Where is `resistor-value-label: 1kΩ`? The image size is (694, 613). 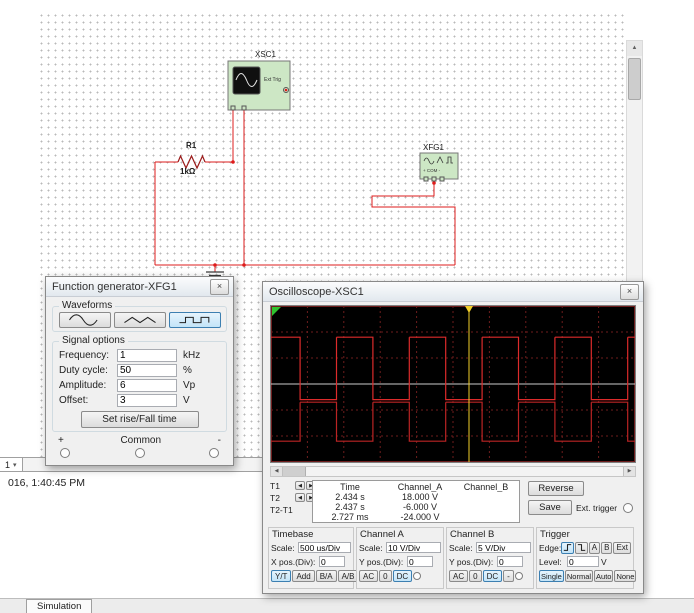 resistor-value-label: 1kΩ is located at coordinates (188, 171).